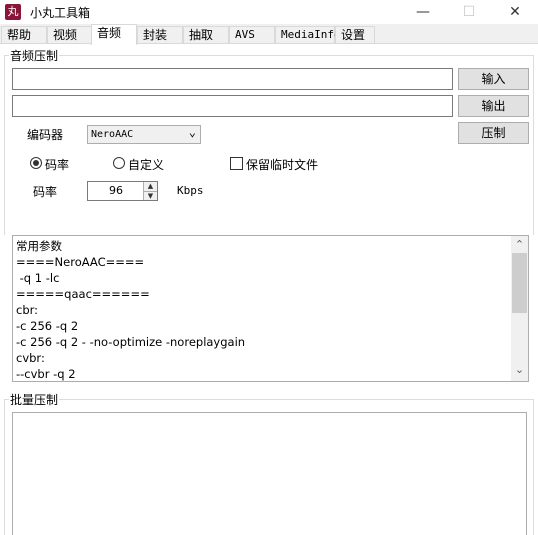 The height and width of the screenshot is (535, 538). Describe the element at coordinates (515, 12) in the screenshot. I see `close-button: ✕` at that location.